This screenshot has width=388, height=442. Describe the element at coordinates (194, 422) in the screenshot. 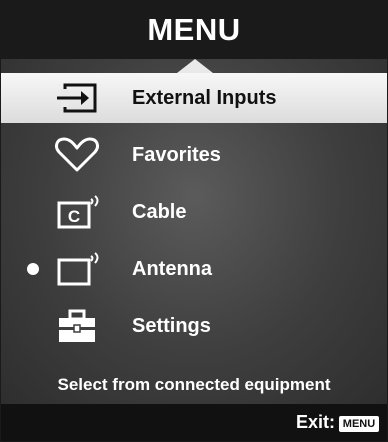

I see `footer-bar: Exit: MENU` at that location.